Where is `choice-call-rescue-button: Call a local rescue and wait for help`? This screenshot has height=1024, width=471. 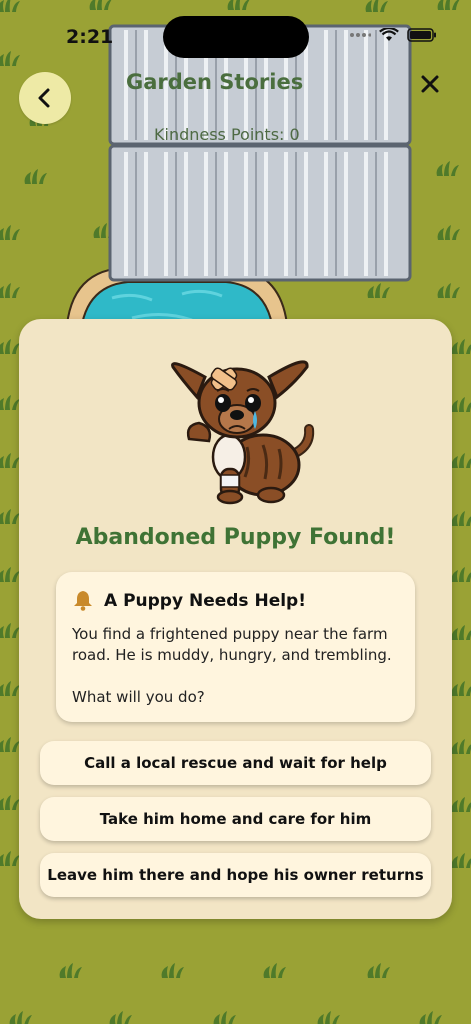 choice-call-rescue-button: Call a local rescue and wait for help is located at coordinates (235, 763).